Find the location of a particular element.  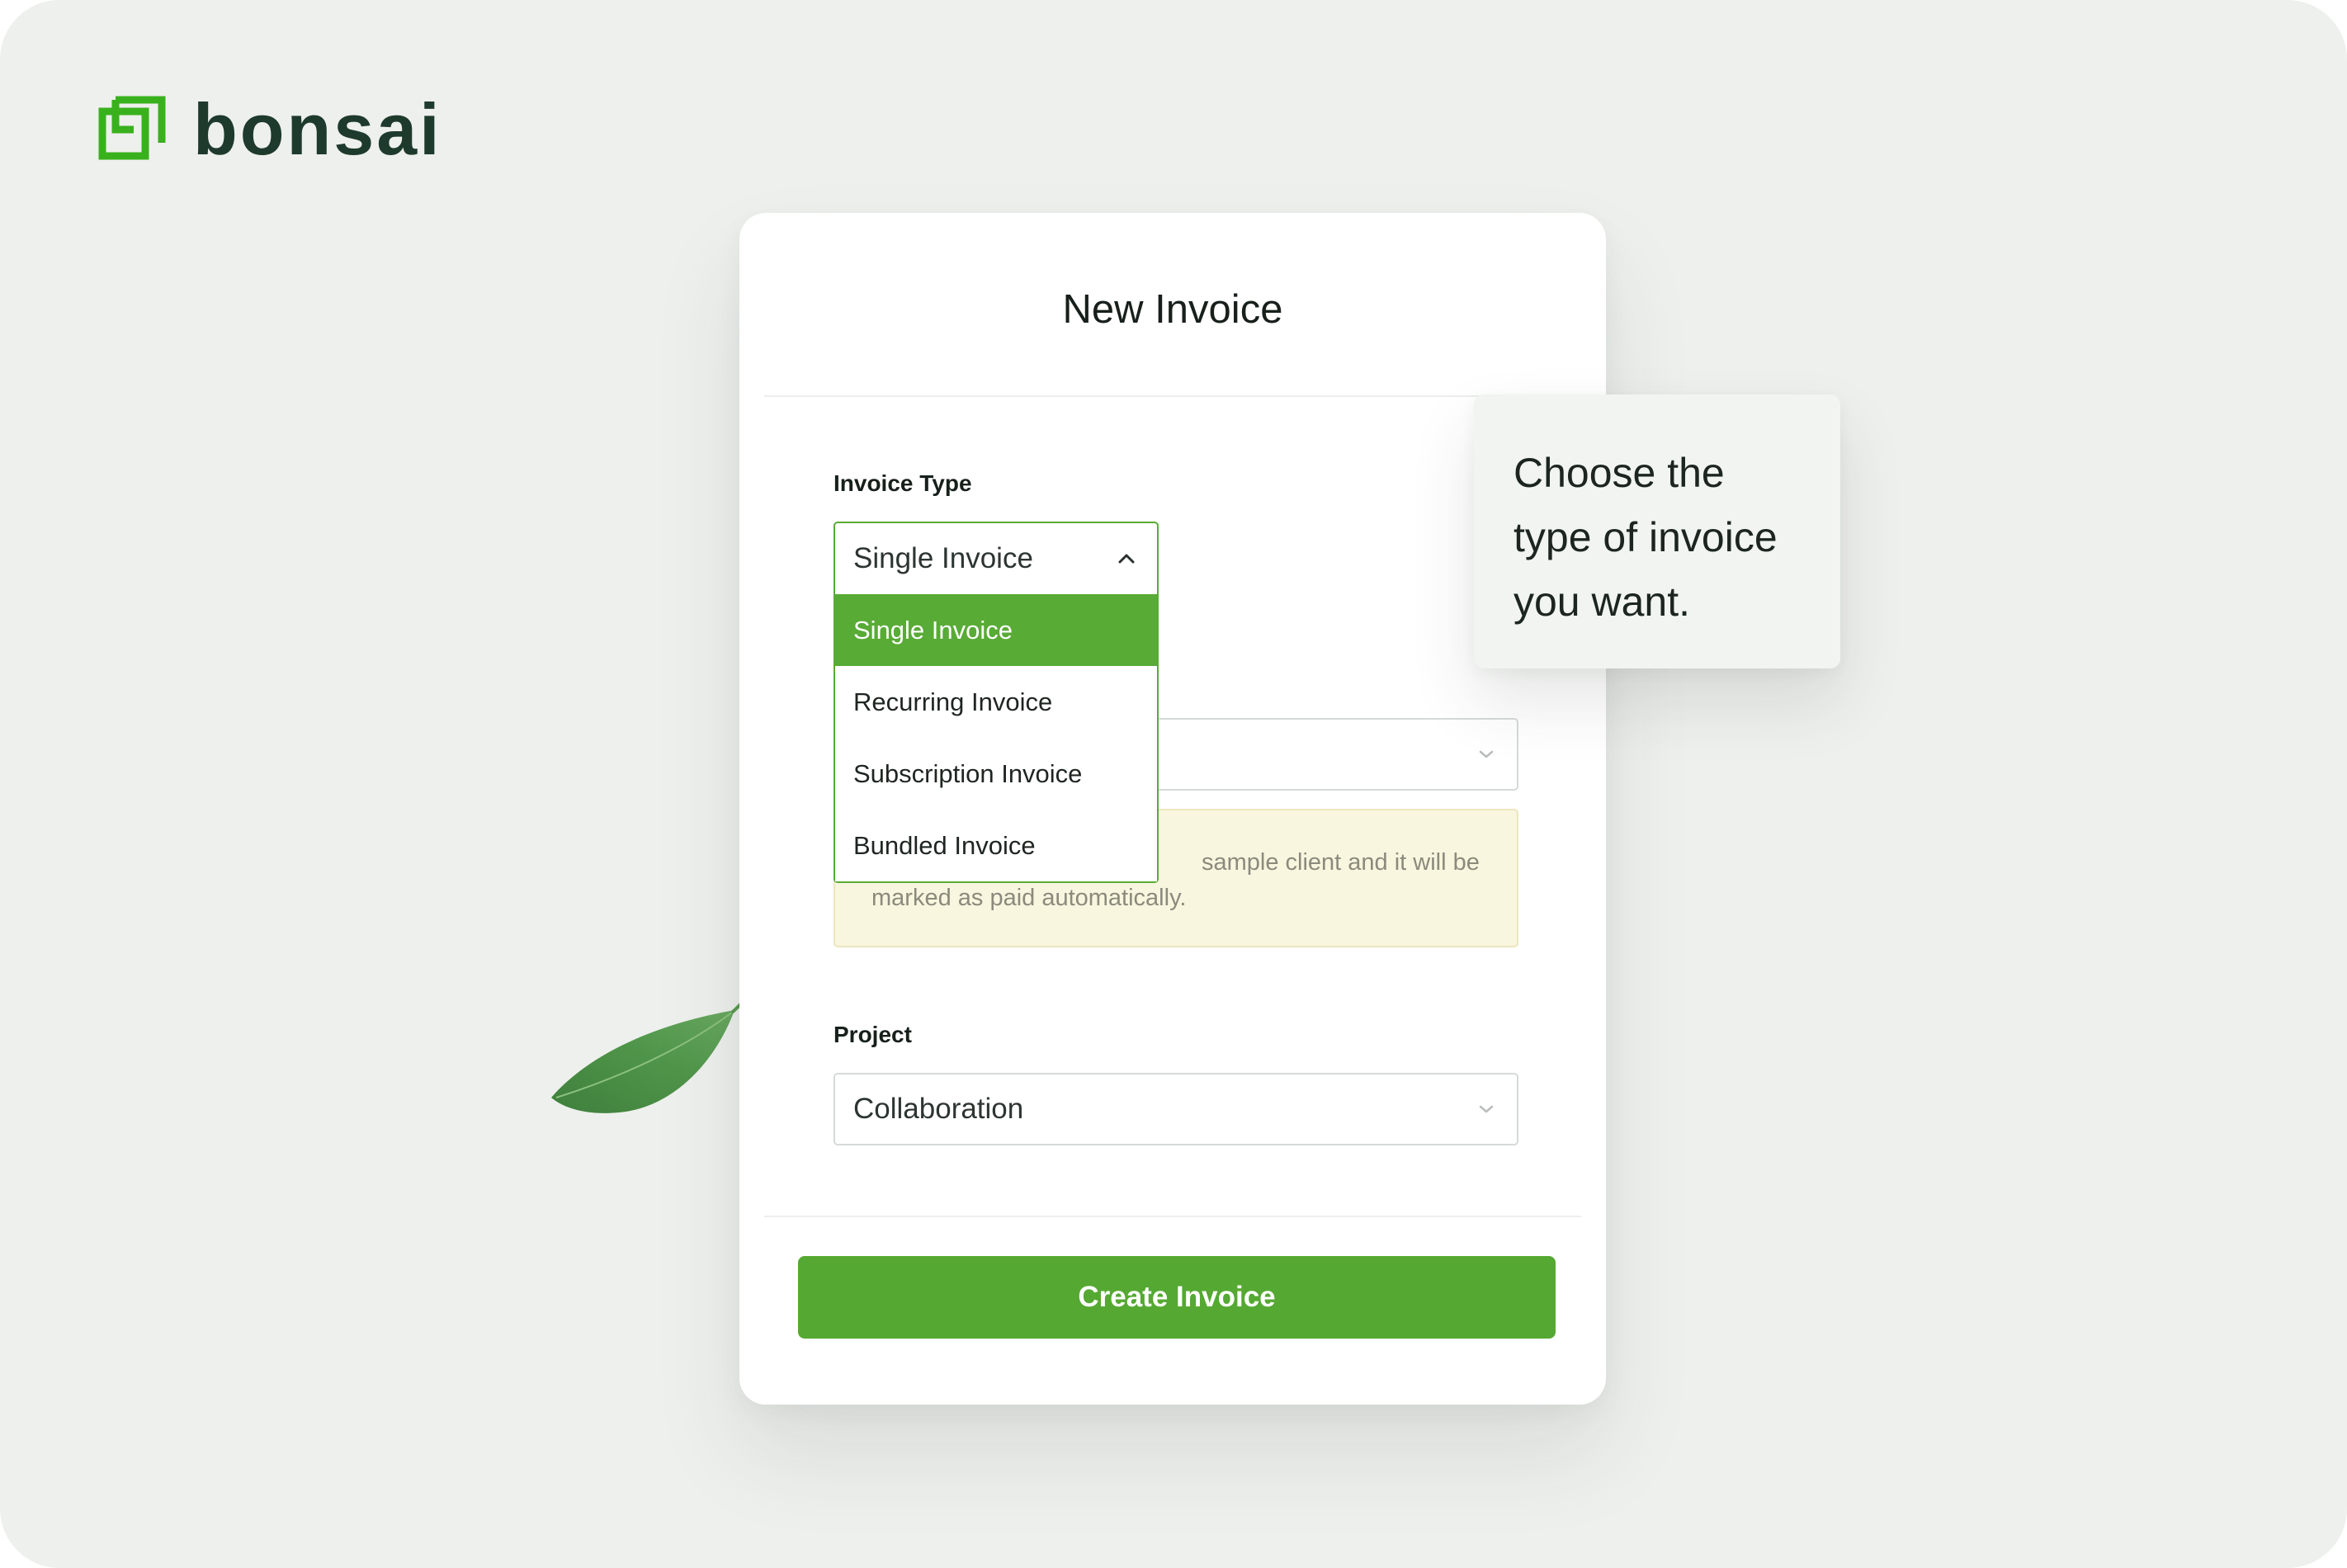

invoice-type-label: Invoice Type is located at coordinates (903, 483).